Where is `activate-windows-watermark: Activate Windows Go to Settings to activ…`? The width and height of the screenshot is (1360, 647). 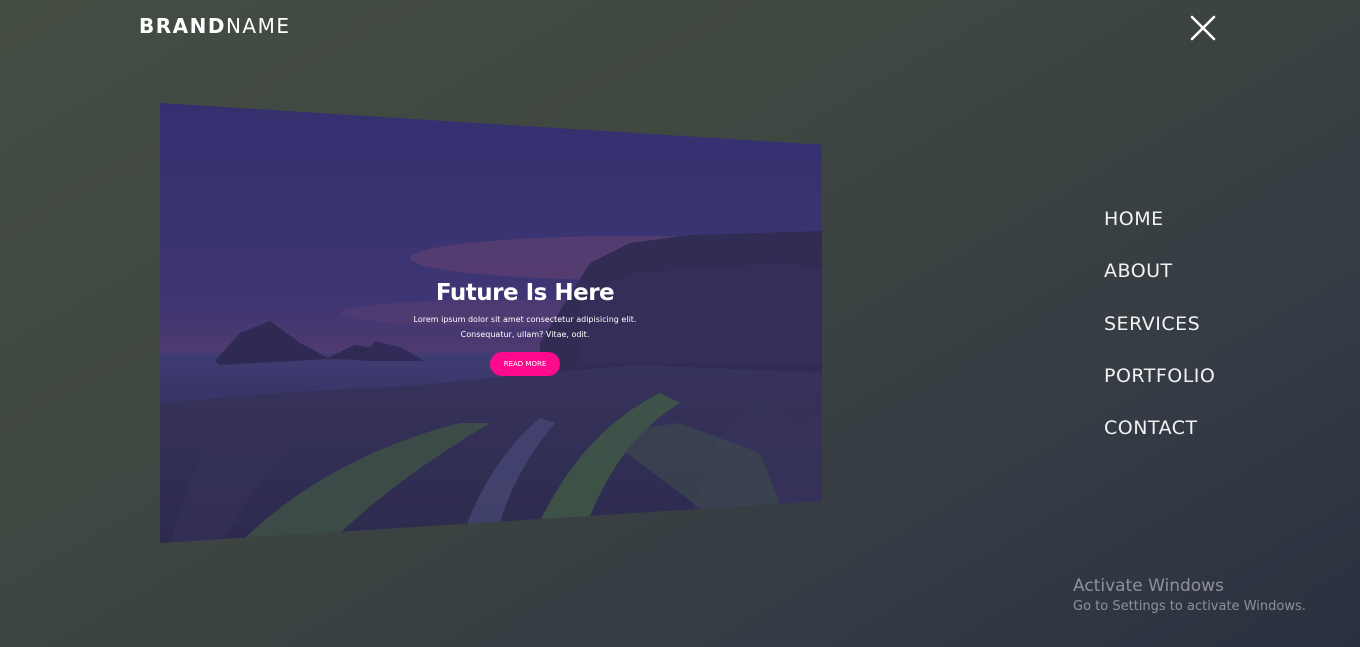 activate-windows-watermark: Activate Windows Go to Settings to activ… is located at coordinates (1189, 596).